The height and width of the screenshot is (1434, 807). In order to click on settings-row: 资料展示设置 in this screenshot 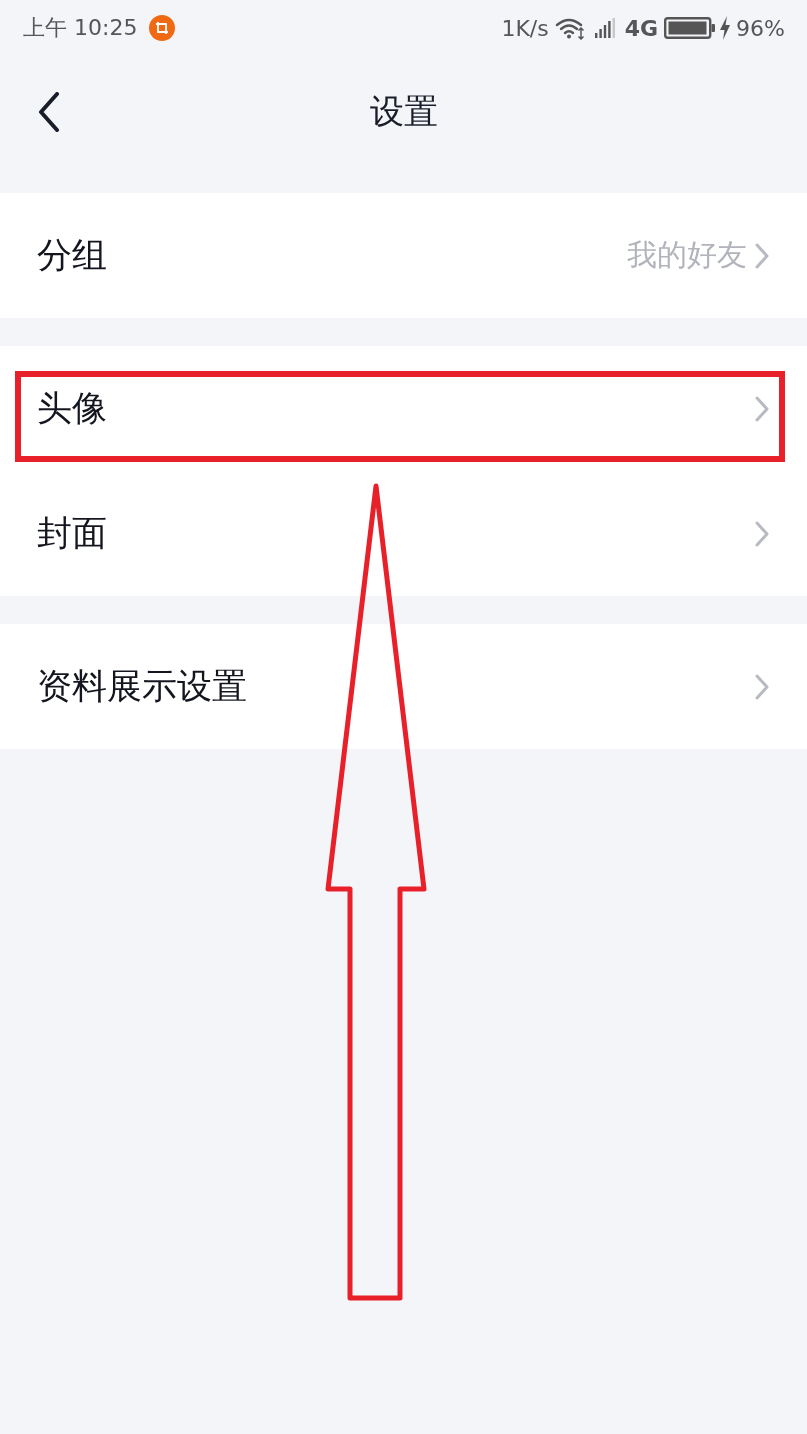, I will do `click(403, 686)`.